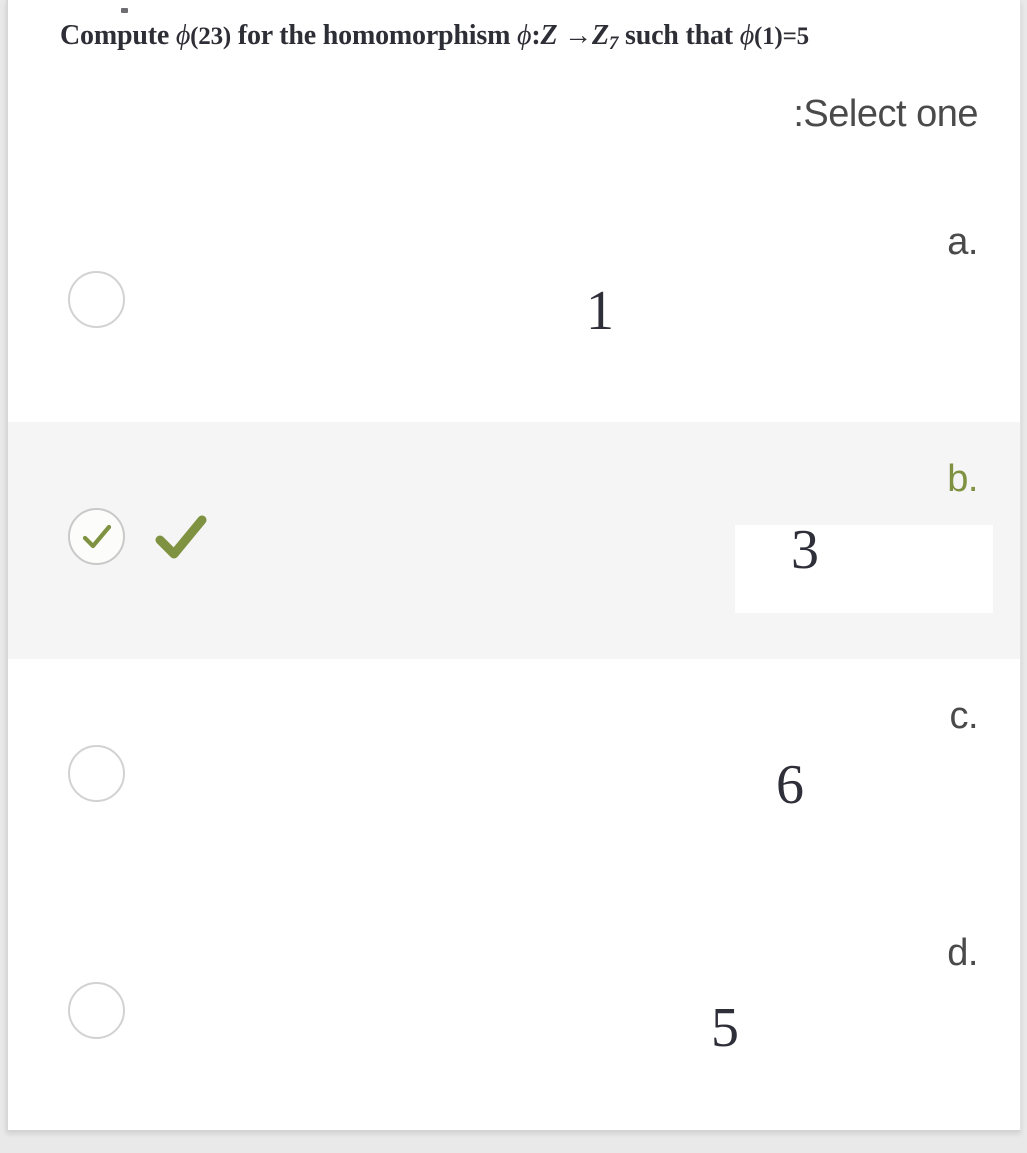 The width and height of the screenshot is (1027, 1153). I want to click on codomain-set: Z, so click(600, 35).